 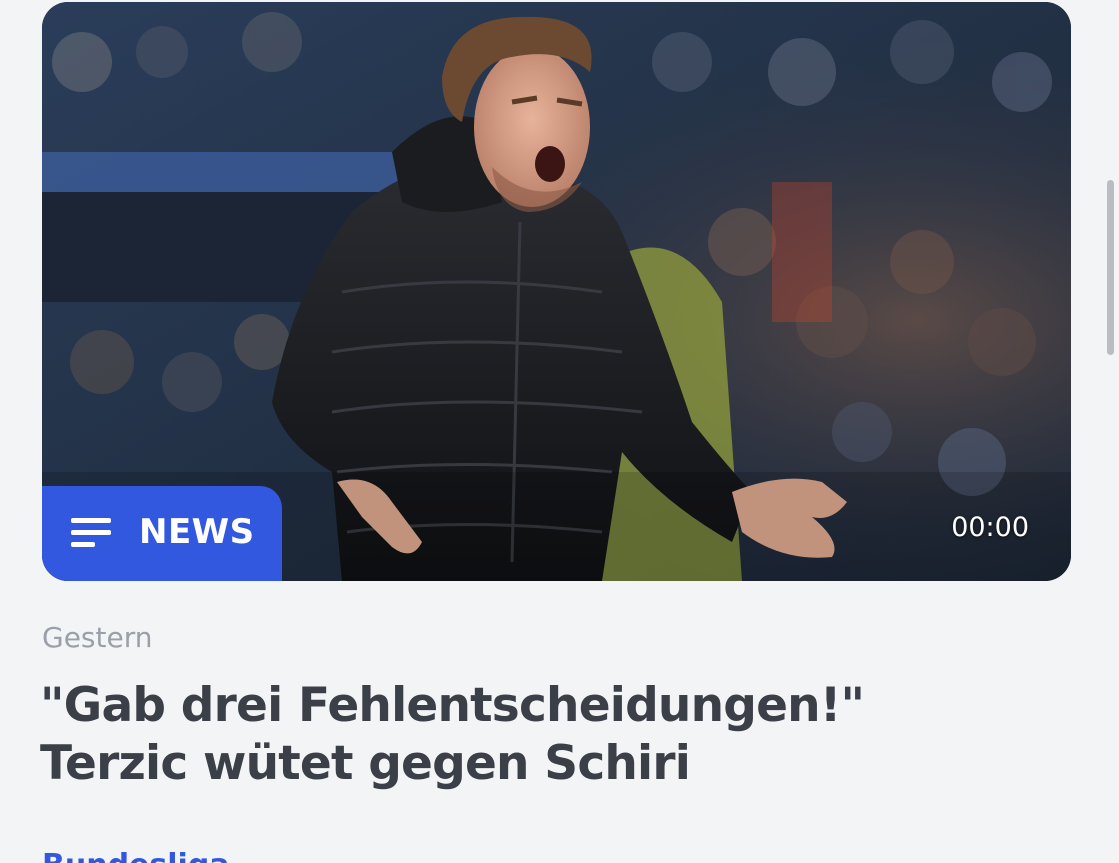 What do you see at coordinates (97, 637) in the screenshot?
I see `article-date: Gestern` at bounding box center [97, 637].